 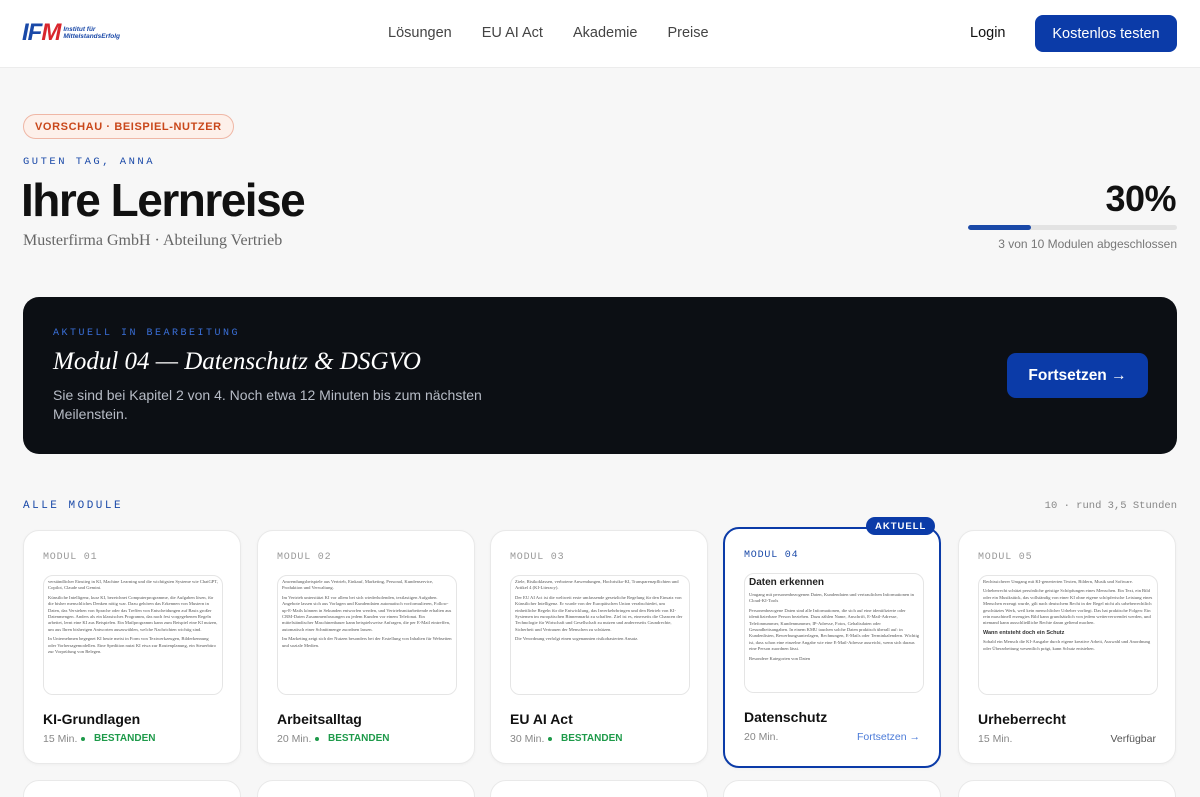 I want to click on module-number: MODUL 05, so click(x=1005, y=557).